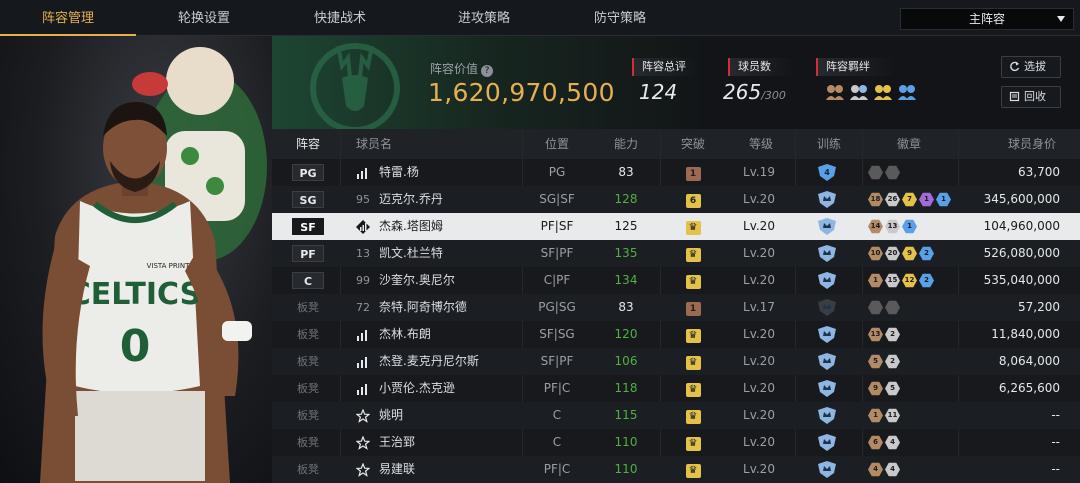 Image resolution: width=1080 pixels, height=483 pixels. I want to click on table-row: 板凳 姚明 C 115 ♛ Lv.20 1 11 --, so click(676, 415).